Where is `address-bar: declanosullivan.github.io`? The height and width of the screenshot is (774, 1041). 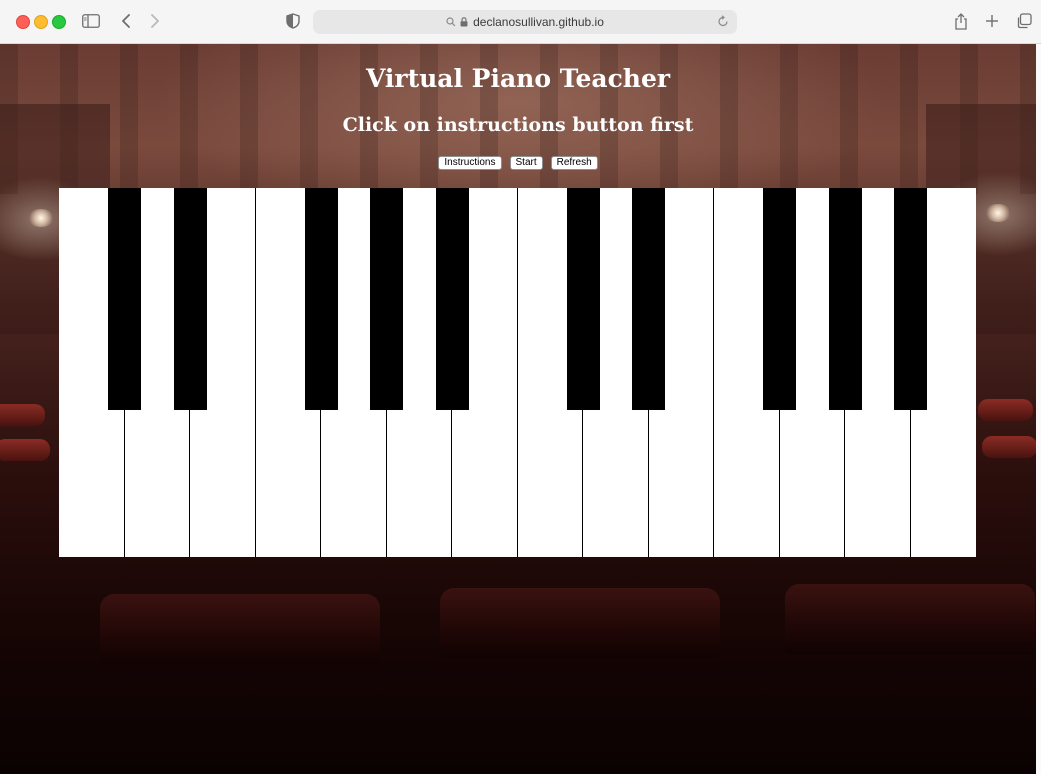 address-bar: declanosullivan.github.io is located at coordinates (525, 22).